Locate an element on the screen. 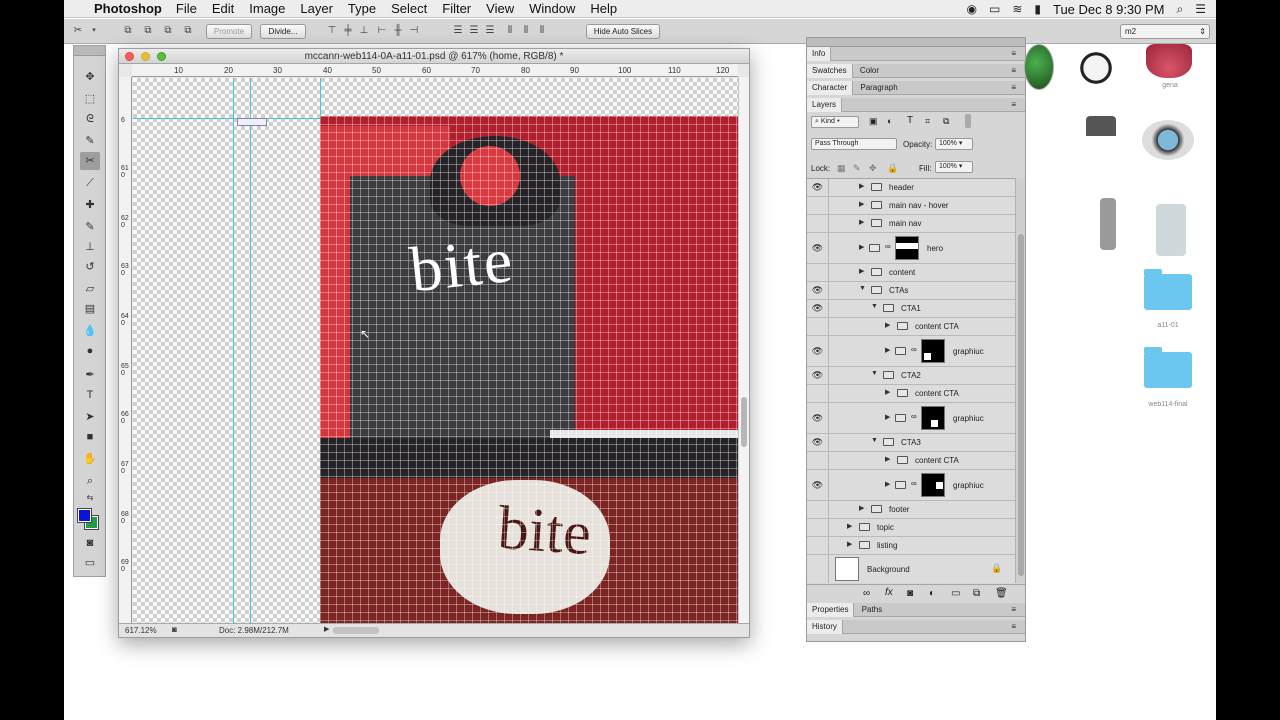 This screenshot has height=720, width=1280. menu-type: Type is located at coordinates (362, 8).